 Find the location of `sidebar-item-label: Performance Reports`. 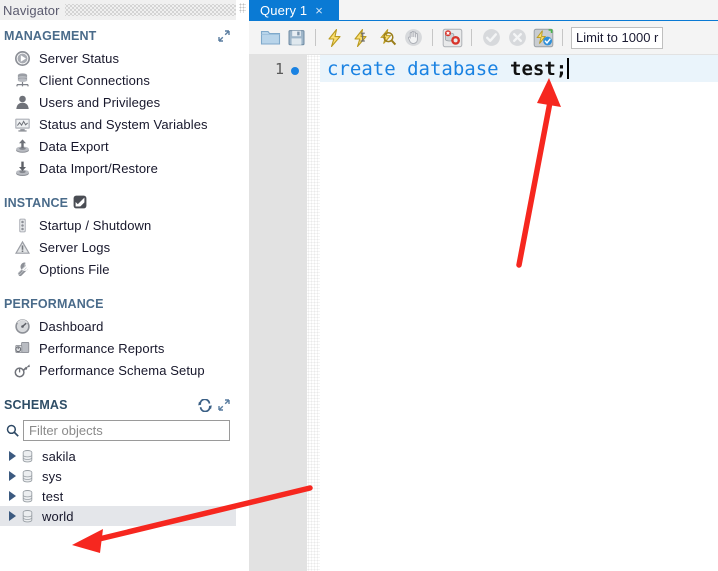

sidebar-item-label: Performance Reports is located at coordinates (102, 348).